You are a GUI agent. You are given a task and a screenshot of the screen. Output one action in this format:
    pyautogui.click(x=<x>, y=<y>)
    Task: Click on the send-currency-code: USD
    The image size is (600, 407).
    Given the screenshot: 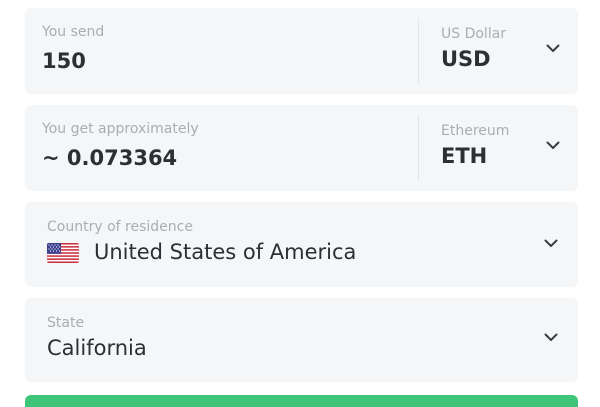 What is the action you would take?
    pyautogui.click(x=466, y=59)
    